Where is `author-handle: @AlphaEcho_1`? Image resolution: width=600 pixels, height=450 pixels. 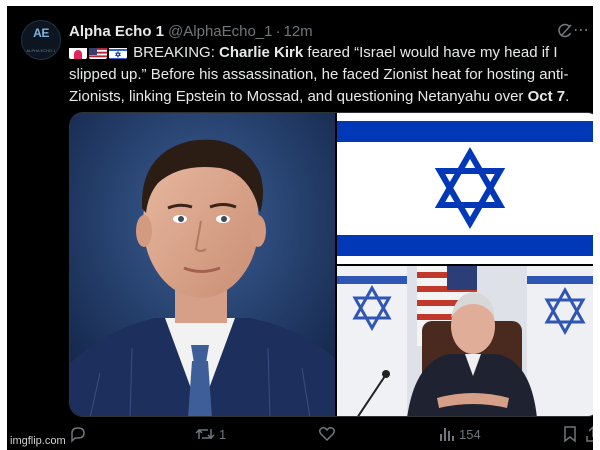
author-handle: @AlphaEcho_1 is located at coordinates (220, 31).